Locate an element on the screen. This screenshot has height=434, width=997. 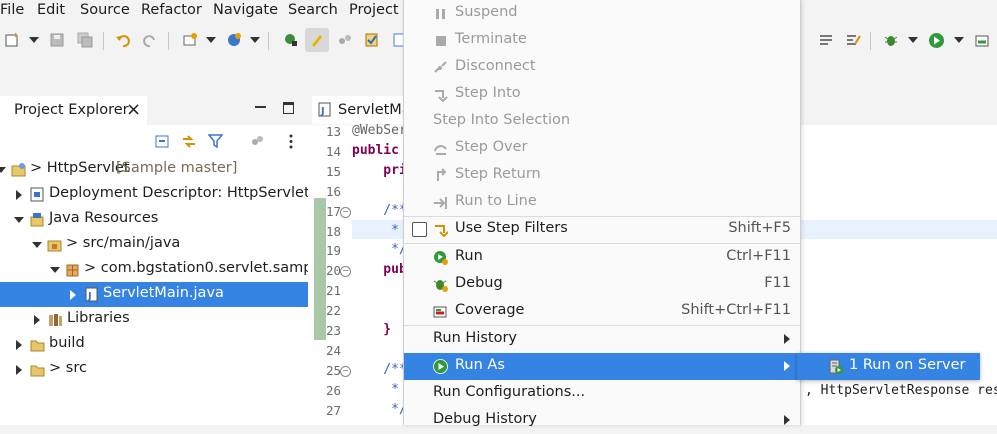
run-dropdown-icon is located at coordinates (959, 40).